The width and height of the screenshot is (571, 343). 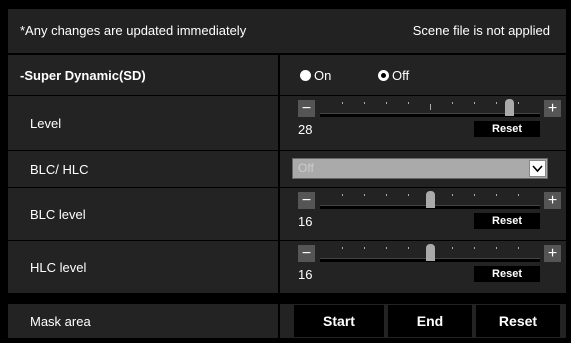 I want to click on level-label: Level, so click(x=46, y=123).